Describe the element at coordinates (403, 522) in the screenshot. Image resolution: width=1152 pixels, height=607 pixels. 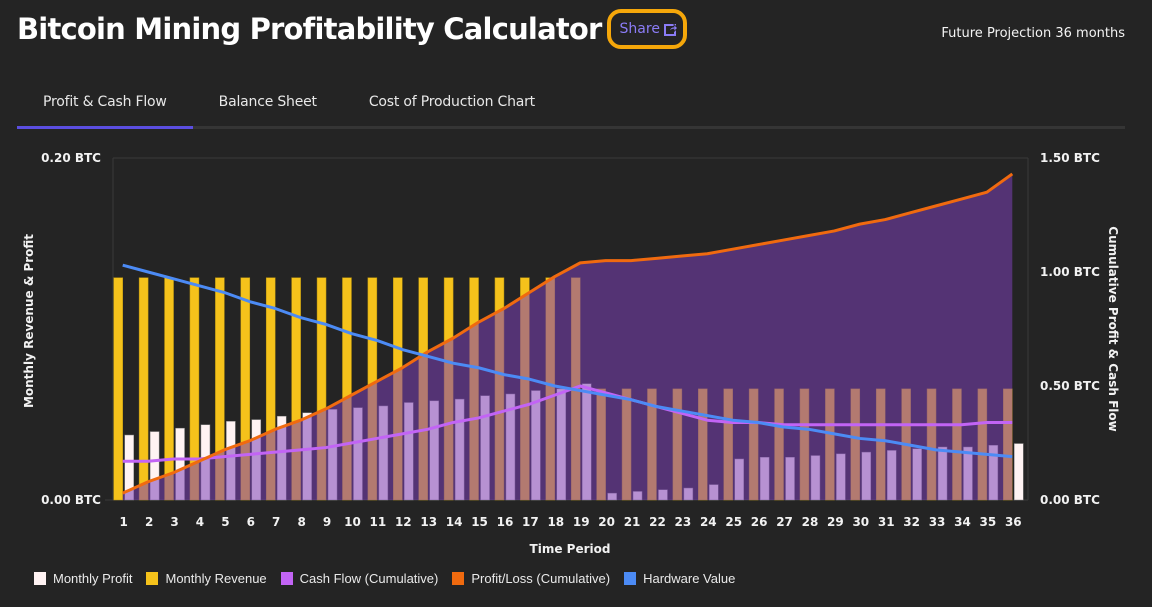
I see `x-tick-label: 12` at that location.